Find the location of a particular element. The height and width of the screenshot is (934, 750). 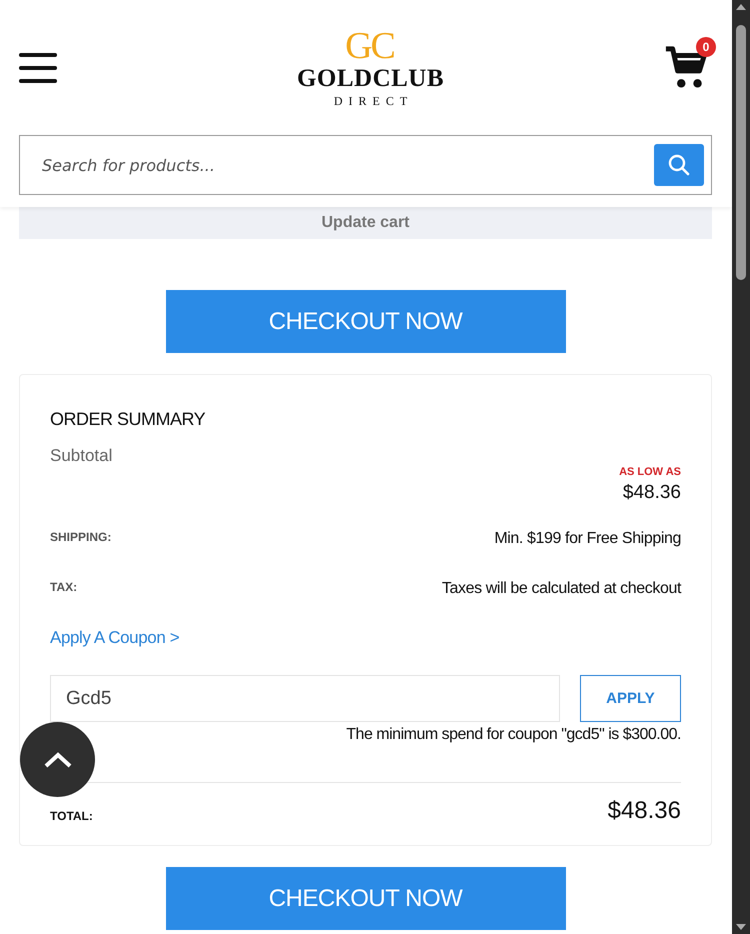

logo-mark: GC is located at coordinates (370, 45).